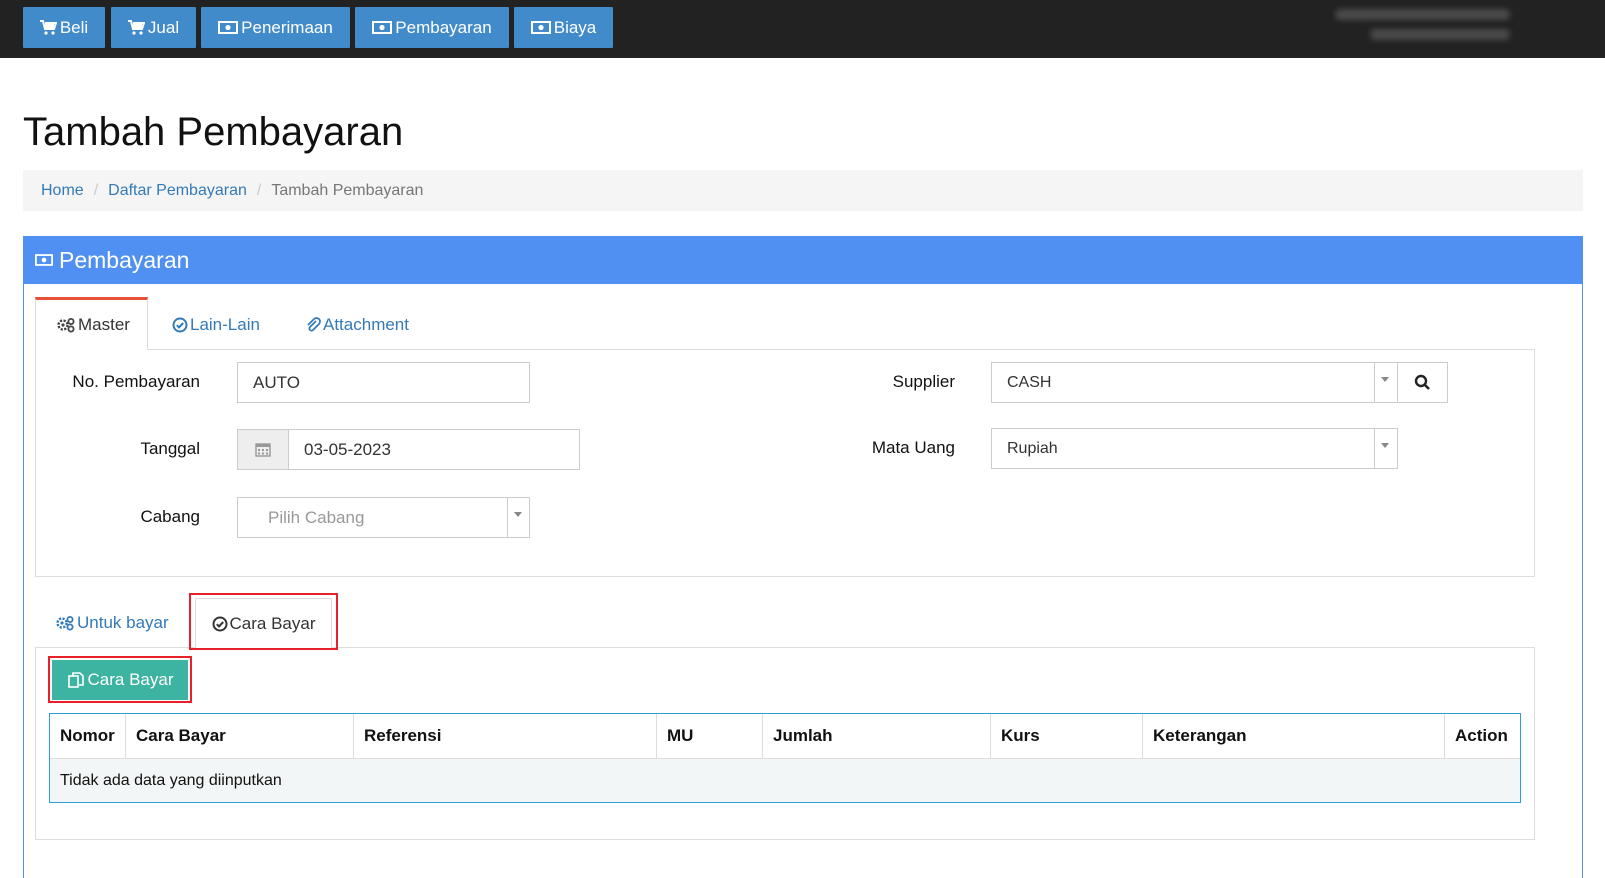 The height and width of the screenshot is (878, 1605). What do you see at coordinates (74, 27) in the screenshot?
I see `nav-beli-label: Beli` at bounding box center [74, 27].